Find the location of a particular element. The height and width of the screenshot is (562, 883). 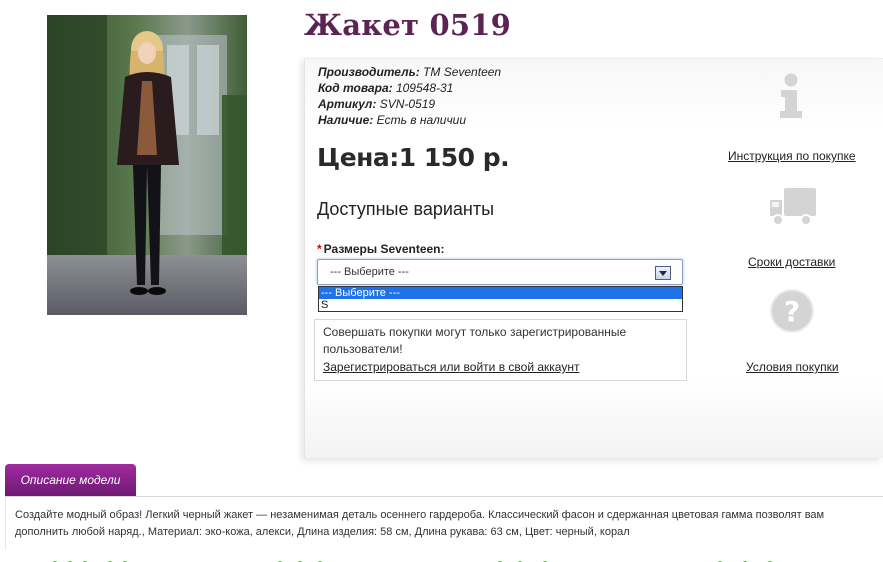

size-option: S is located at coordinates (500, 305).